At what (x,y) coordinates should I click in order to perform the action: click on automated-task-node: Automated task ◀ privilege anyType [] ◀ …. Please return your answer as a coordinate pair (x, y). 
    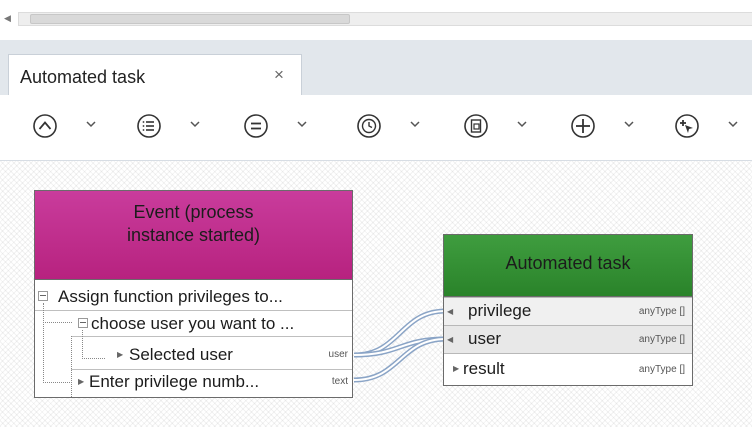
    Looking at the image, I should click on (568, 310).